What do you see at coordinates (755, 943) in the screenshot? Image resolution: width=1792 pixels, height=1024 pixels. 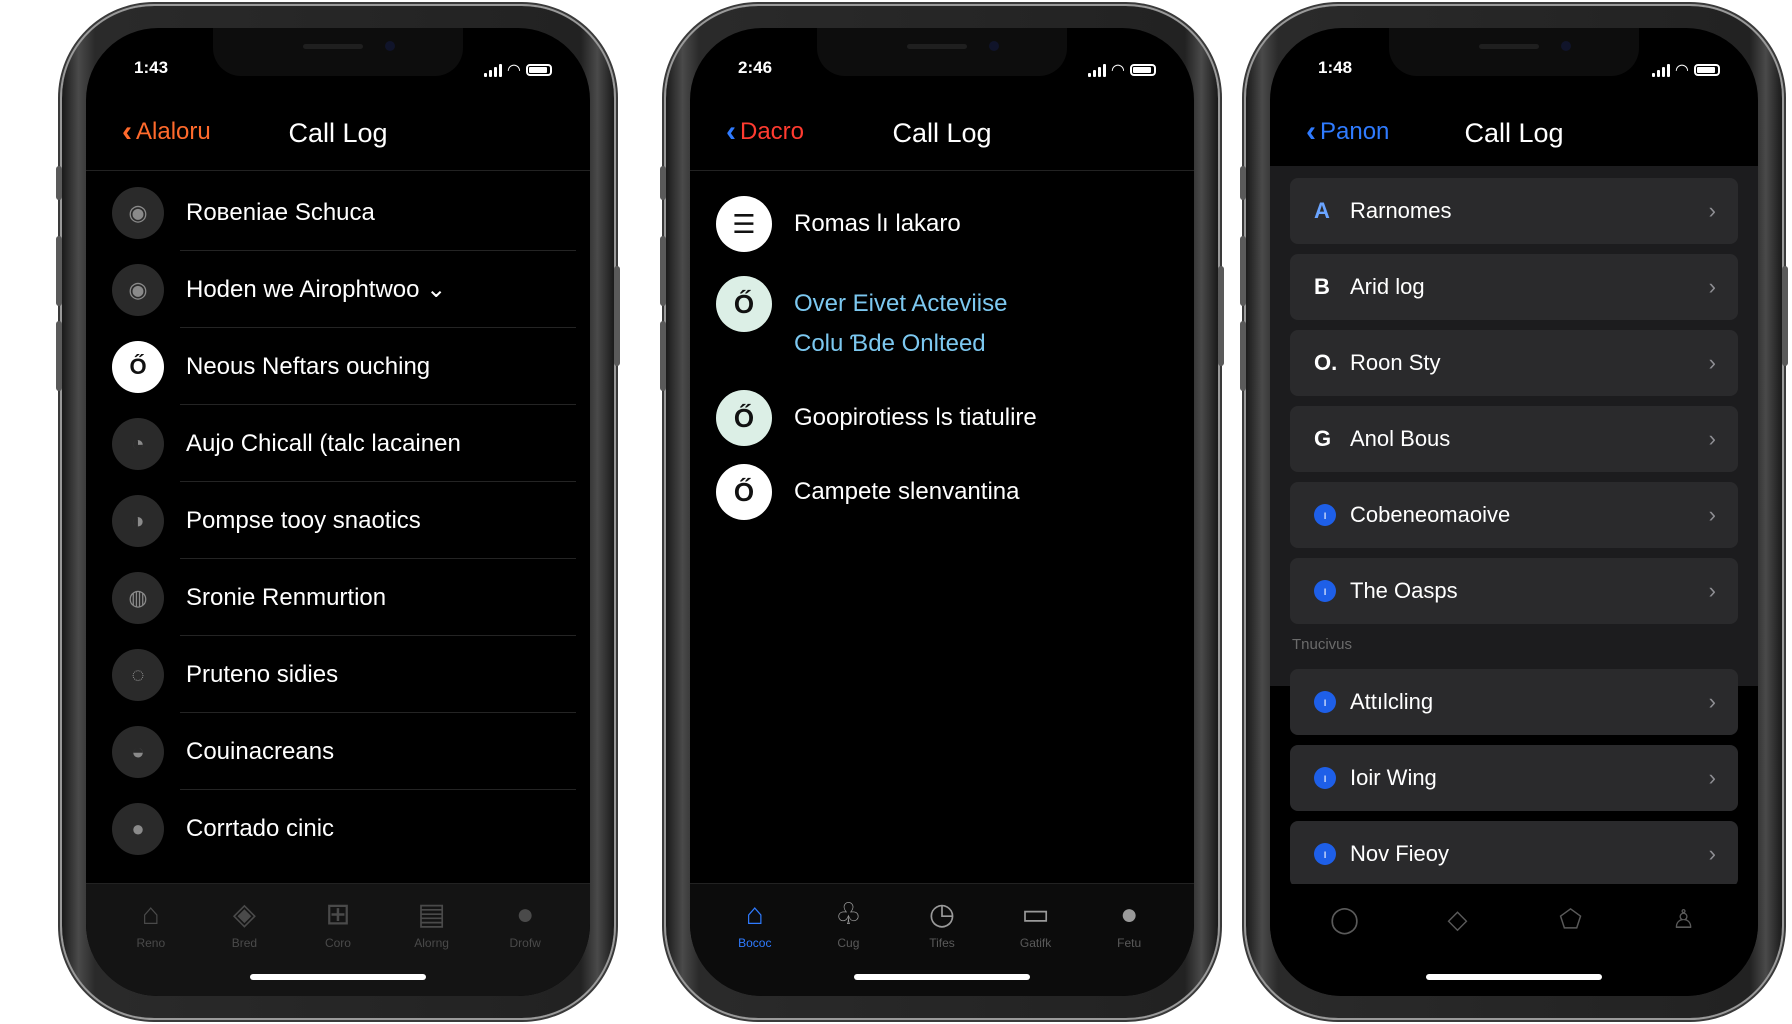 I see `tab-label: Bococ` at bounding box center [755, 943].